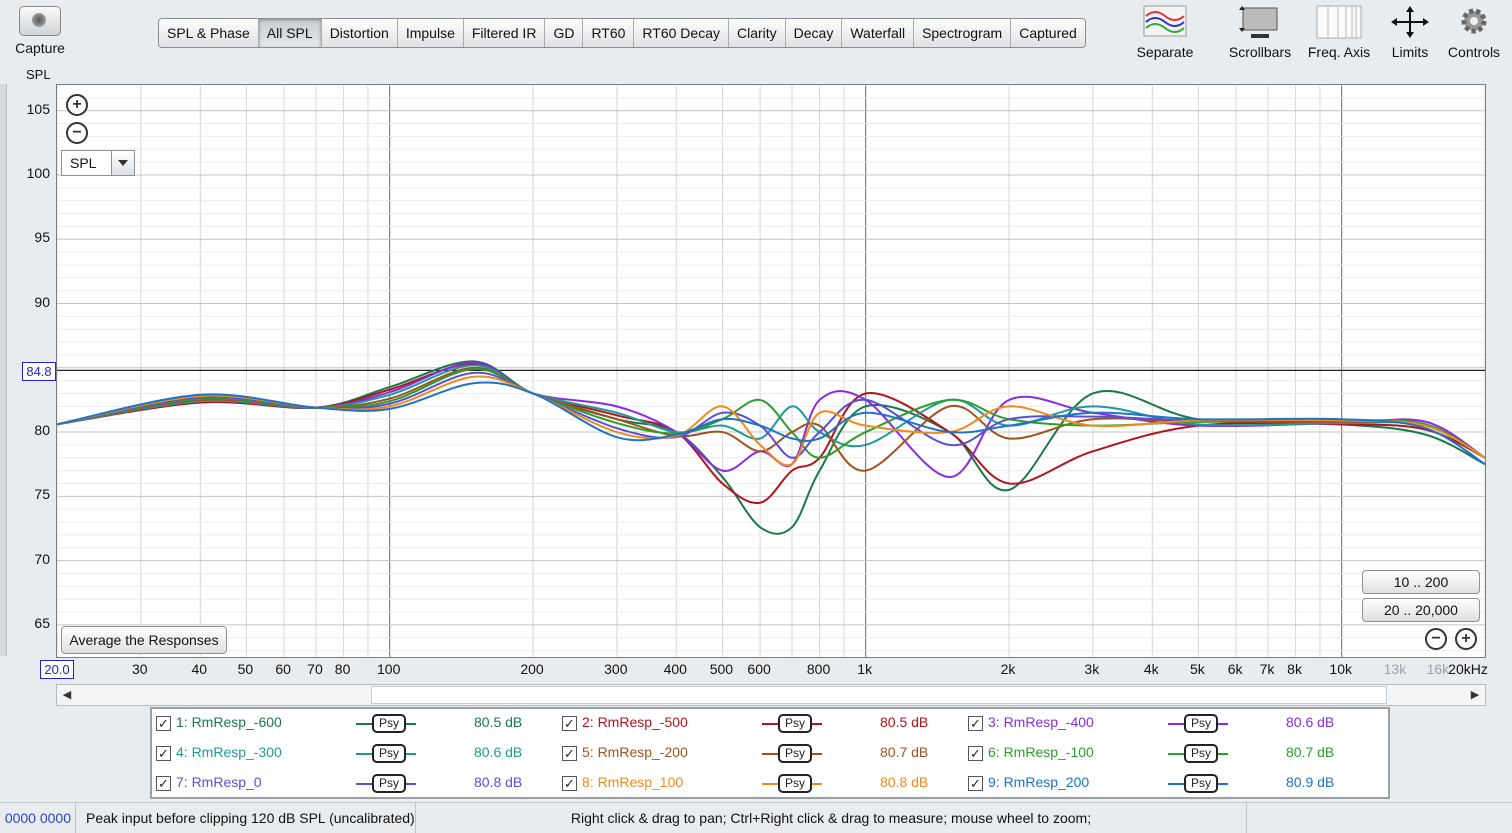 This screenshot has height=833, width=1512. I want to click on x-tick-label: 6k, so click(1235, 669).